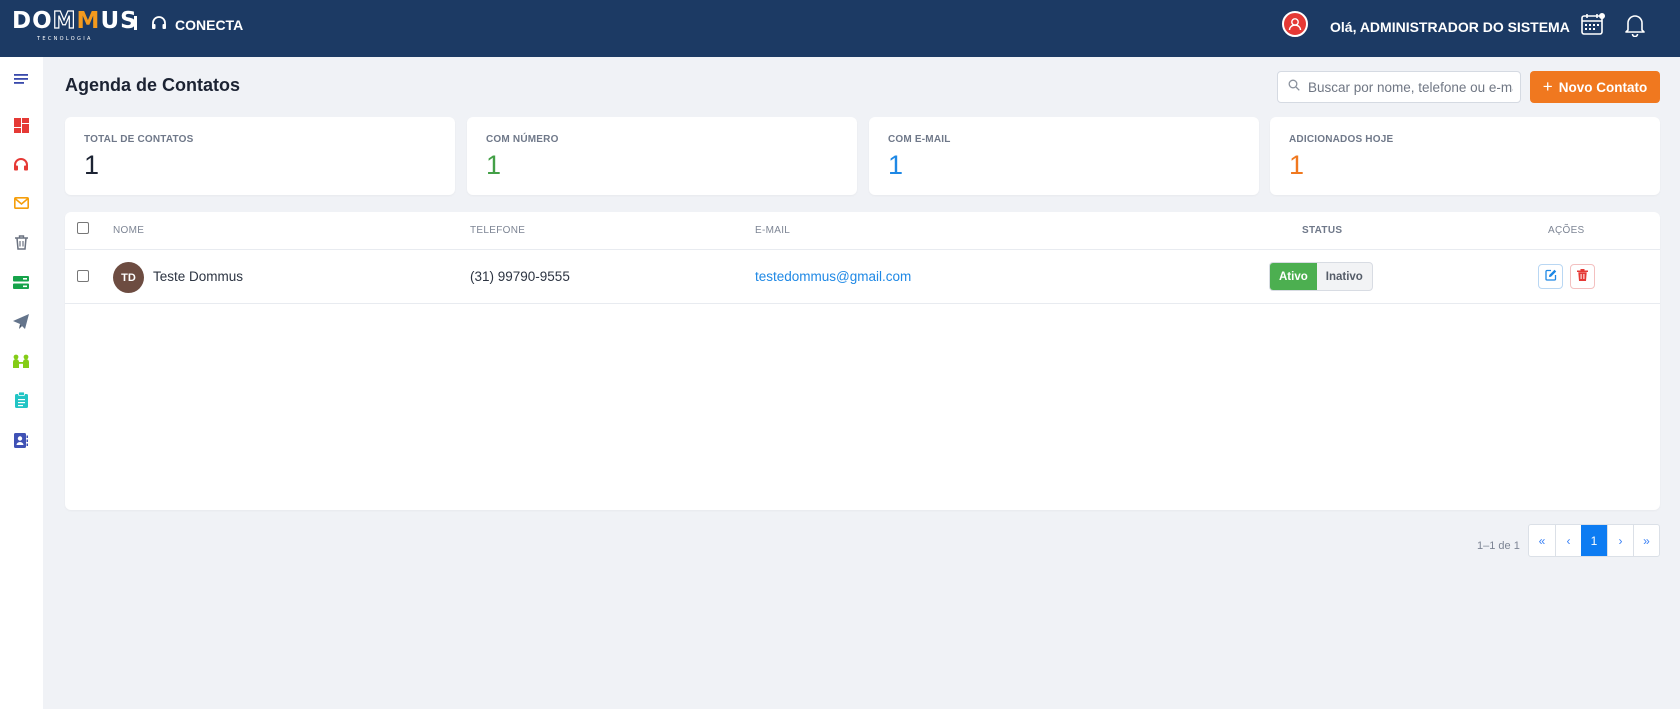  I want to click on contact-email-link: testedommus@gmail.com, so click(833, 276).